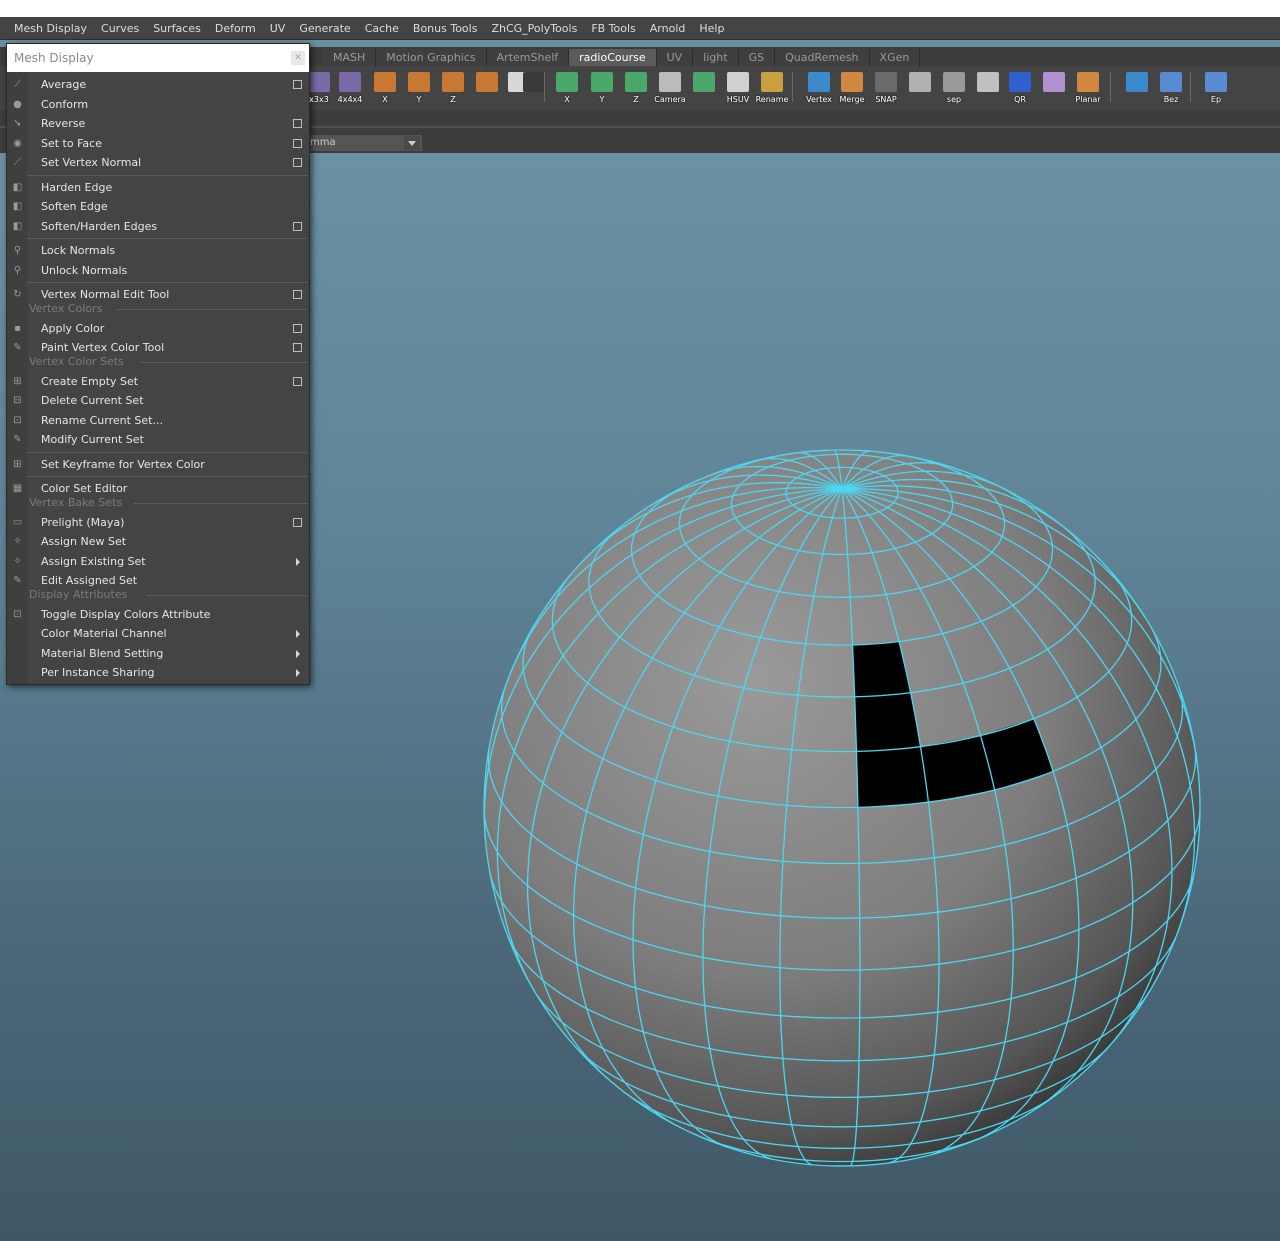 This screenshot has width=1280, height=1241. Describe the element at coordinates (71, 143) in the screenshot. I see `menu-item-label: Set to Face` at that location.